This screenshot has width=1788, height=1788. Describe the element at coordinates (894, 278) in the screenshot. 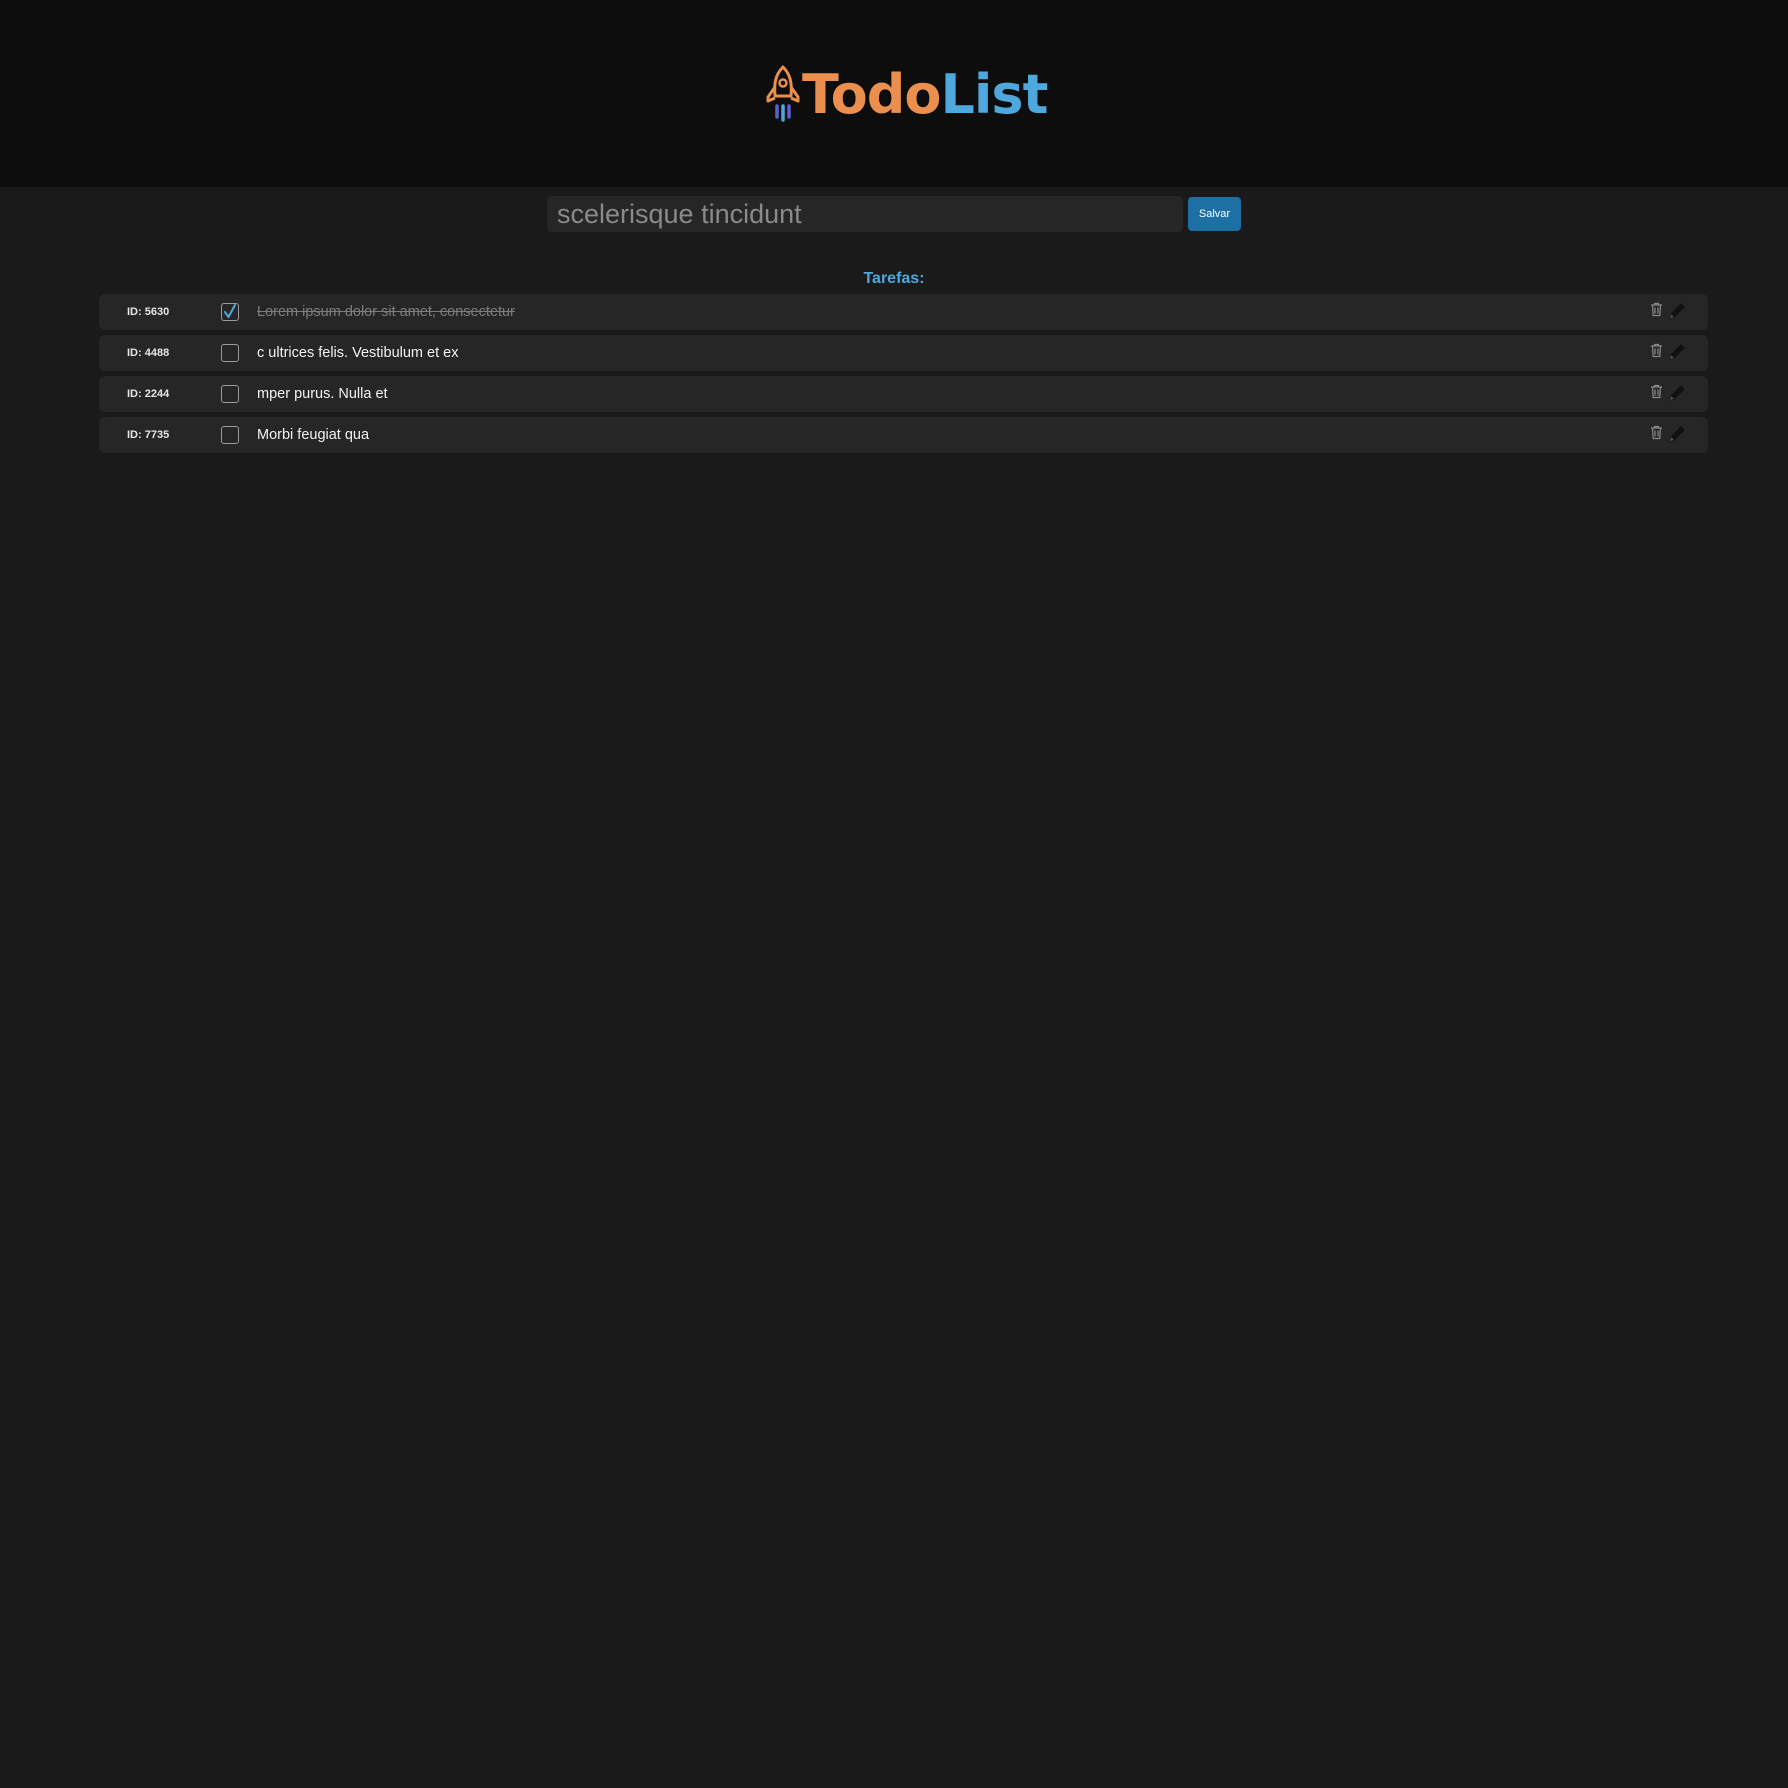

I see `tasks-heading: Tarefas:` at that location.